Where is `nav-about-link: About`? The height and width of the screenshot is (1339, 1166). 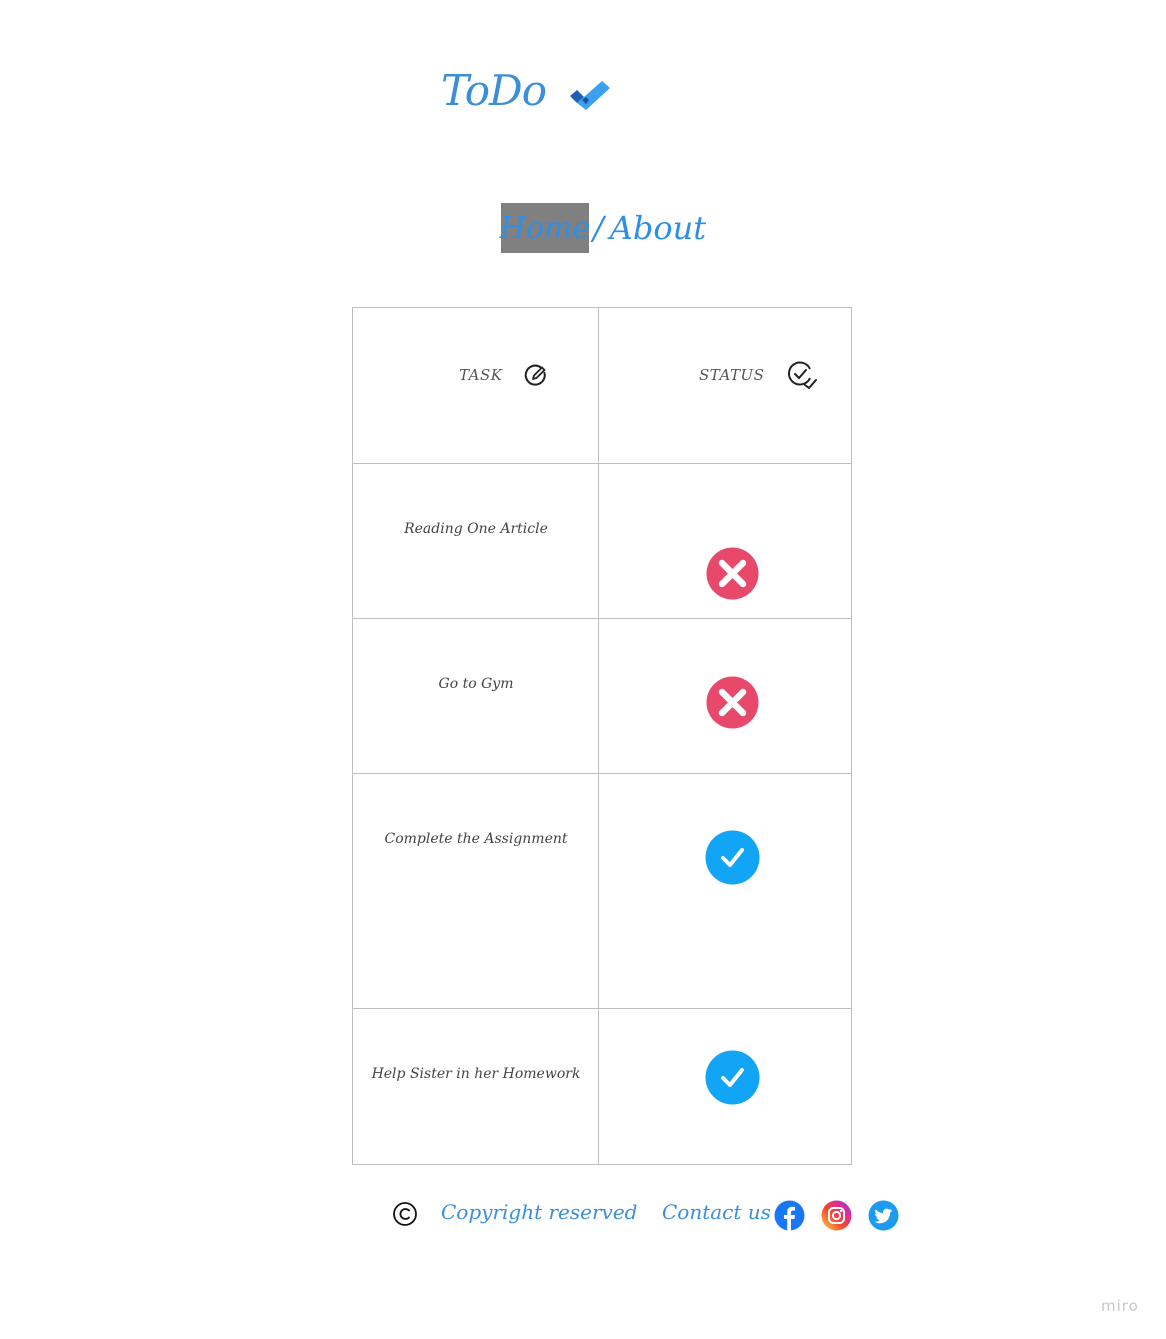 nav-about-link: About is located at coordinates (658, 228).